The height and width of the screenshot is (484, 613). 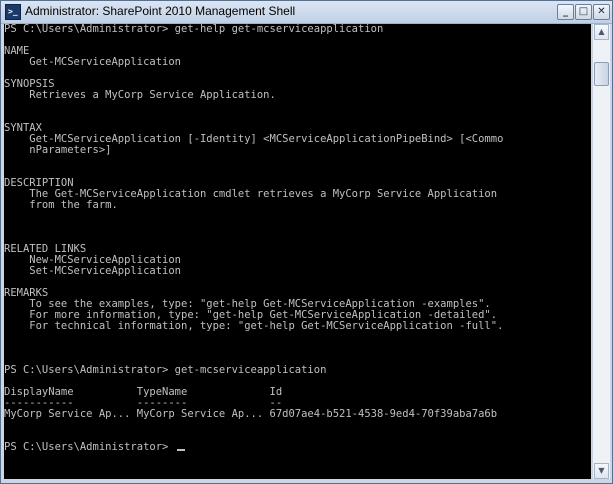 What do you see at coordinates (93, 62) in the screenshot?
I see `console-line: Get-MCServiceApplication` at bounding box center [93, 62].